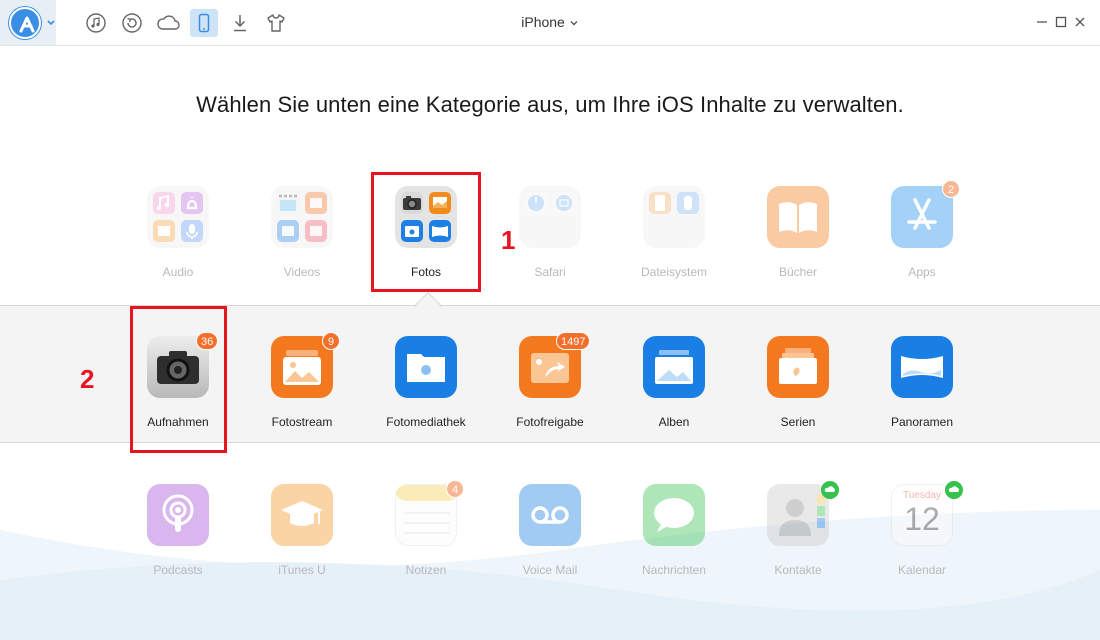  What do you see at coordinates (178, 272) in the screenshot?
I see `category-label: Audio` at bounding box center [178, 272].